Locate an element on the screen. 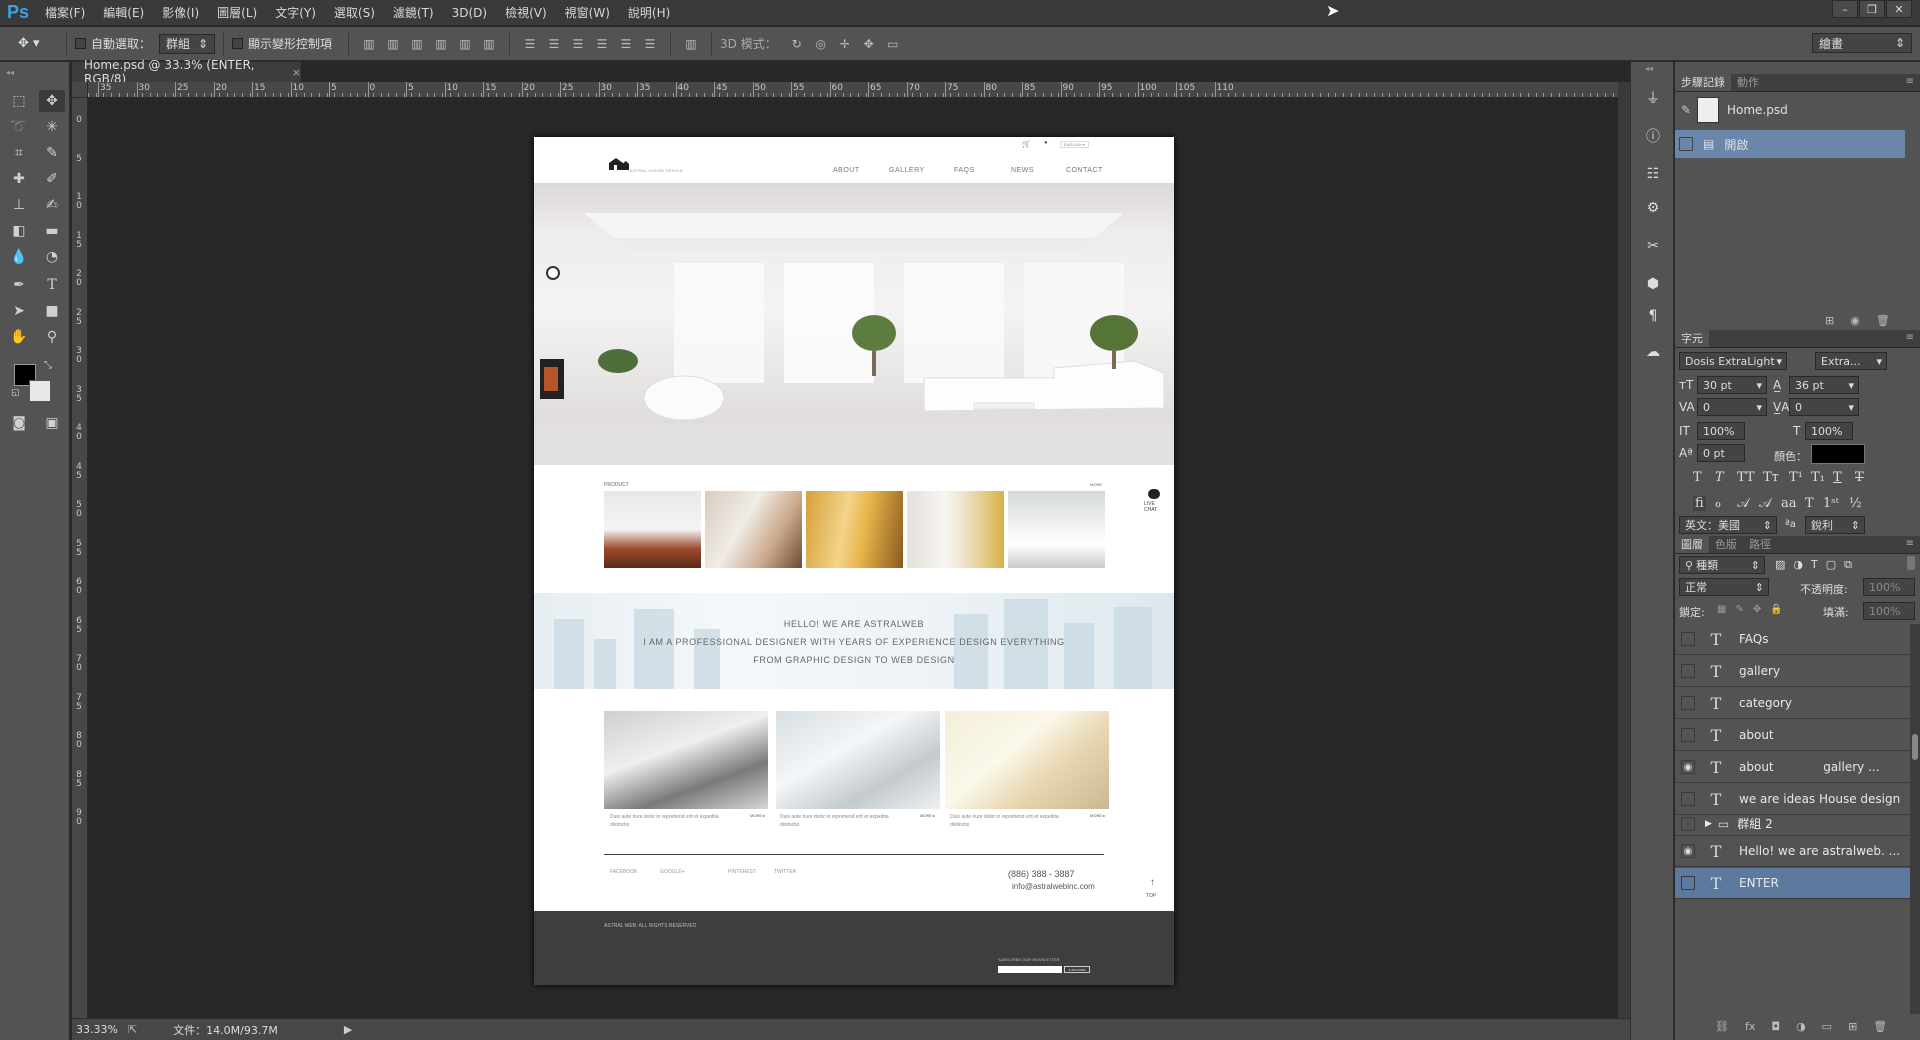 Image resolution: width=1920 pixels, height=1040 pixels. 3d-roll-icon: ◎ is located at coordinates (821, 44).